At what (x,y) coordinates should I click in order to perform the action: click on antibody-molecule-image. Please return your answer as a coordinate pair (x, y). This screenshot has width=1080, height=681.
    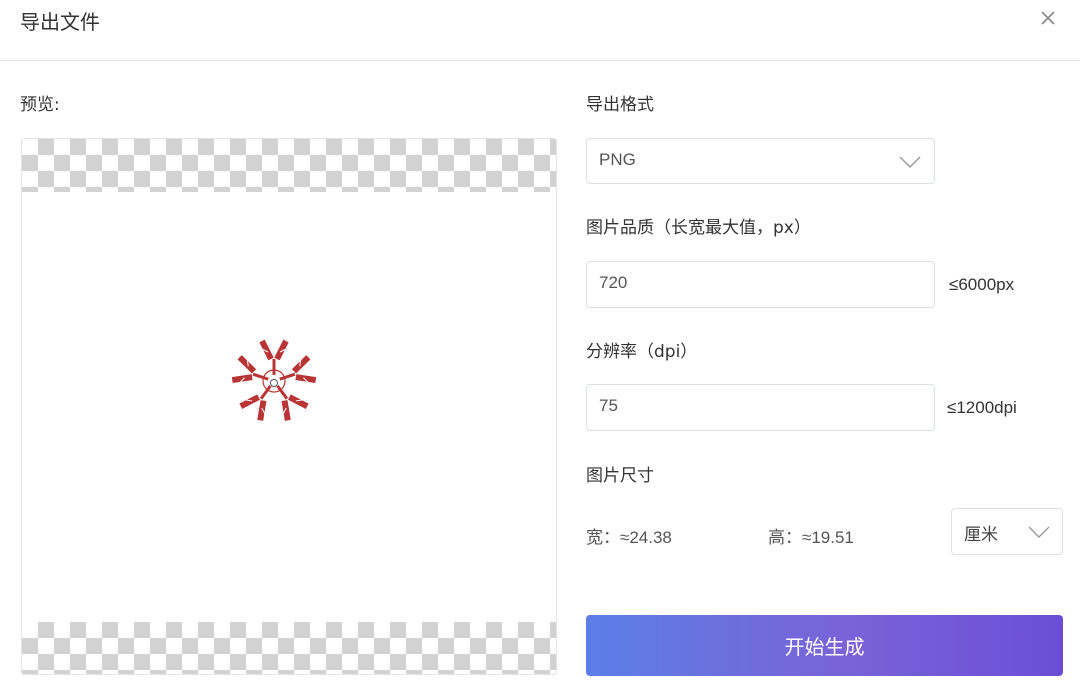
    Looking at the image, I should click on (274, 385).